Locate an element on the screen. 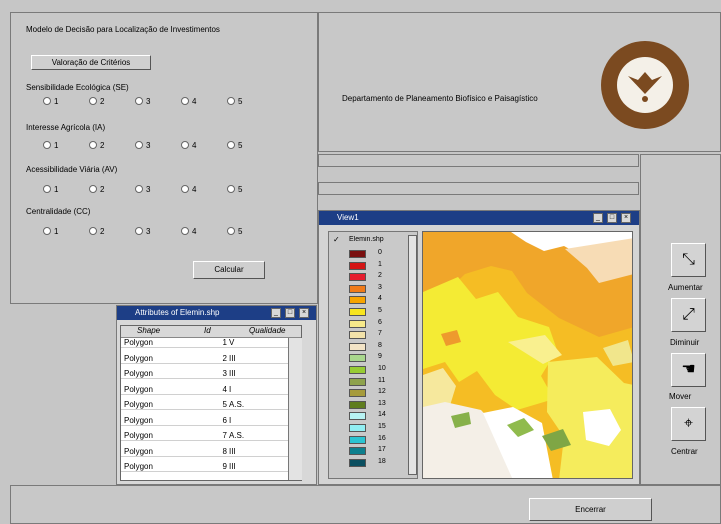 This screenshot has width=721, height=524. legend-item: 2 is located at coordinates (368, 277).